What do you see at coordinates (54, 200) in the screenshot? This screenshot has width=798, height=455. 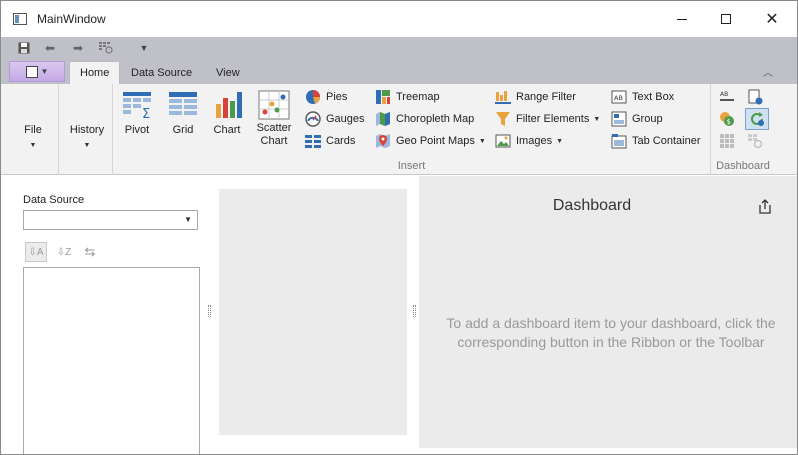 I see `data-source-label: Data Source` at bounding box center [54, 200].